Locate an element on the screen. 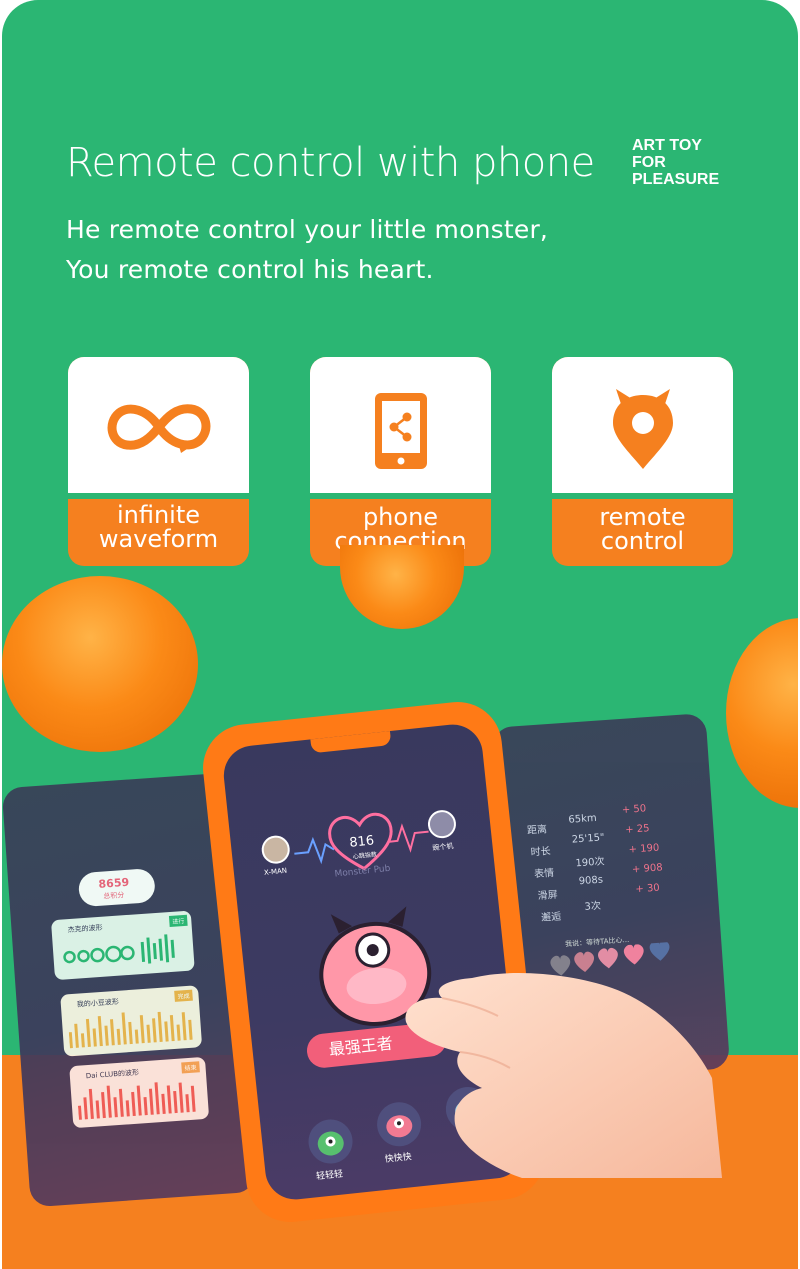  stat-delta: + 30 is located at coordinates (648, 889).